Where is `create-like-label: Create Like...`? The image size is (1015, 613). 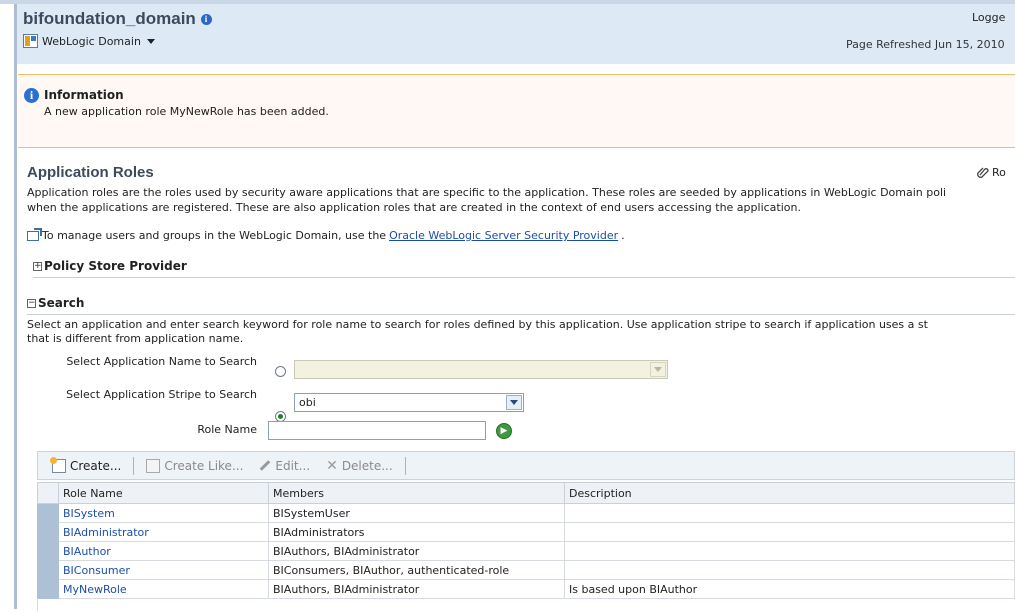
create-like-label: Create Like... is located at coordinates (204, 465).